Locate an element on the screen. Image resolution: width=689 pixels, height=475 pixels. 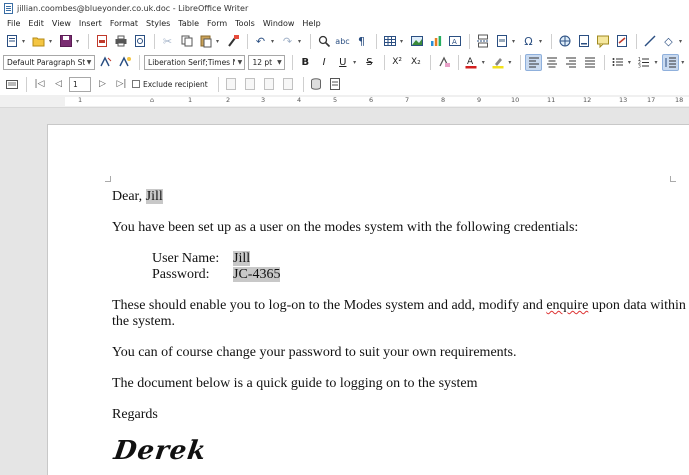
underline-icon: U is located at coordinates (342, 62).